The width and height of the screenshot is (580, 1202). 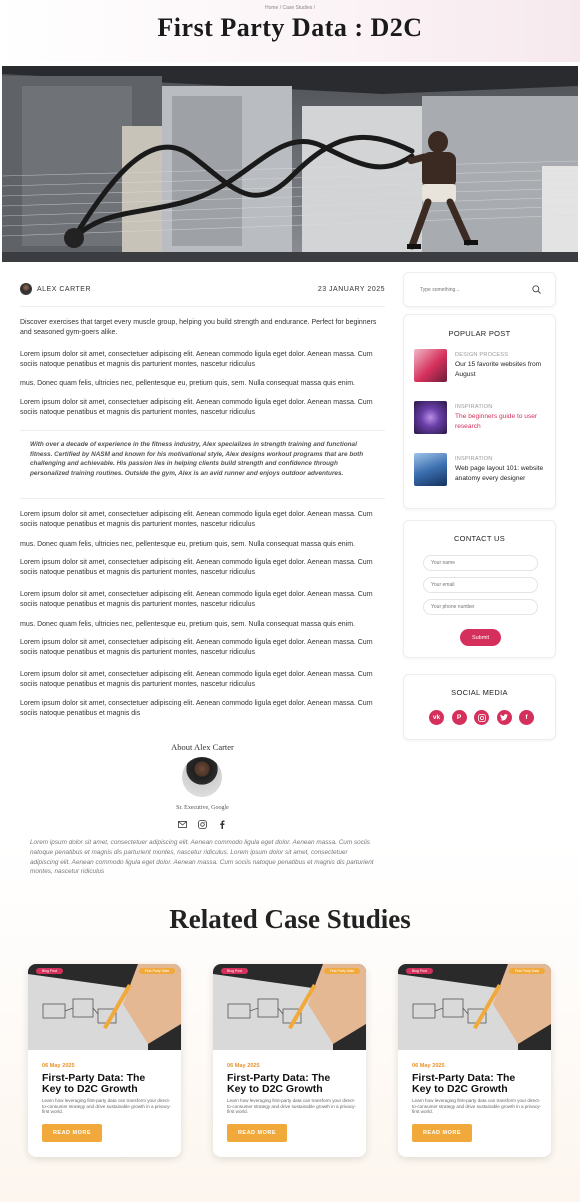 I want to click on author-name: ALEX CARTER, so click(x=64, y=289).